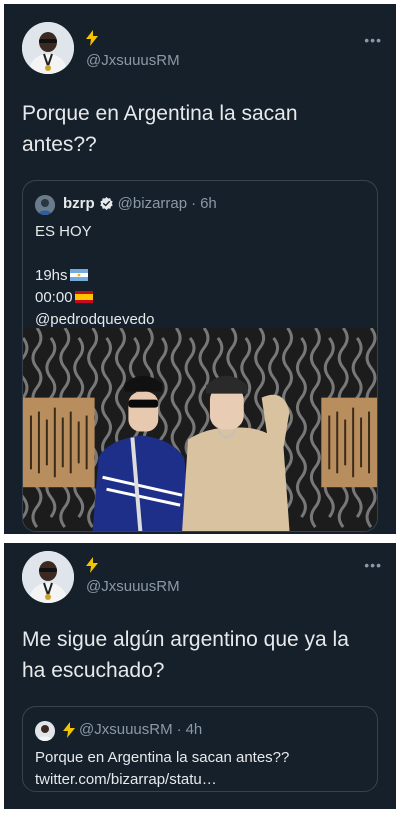  Describe the element at coordinates (126, 729) in the screenshot. I see `quoted-author-handle: @JxsuuusRM` at that location.